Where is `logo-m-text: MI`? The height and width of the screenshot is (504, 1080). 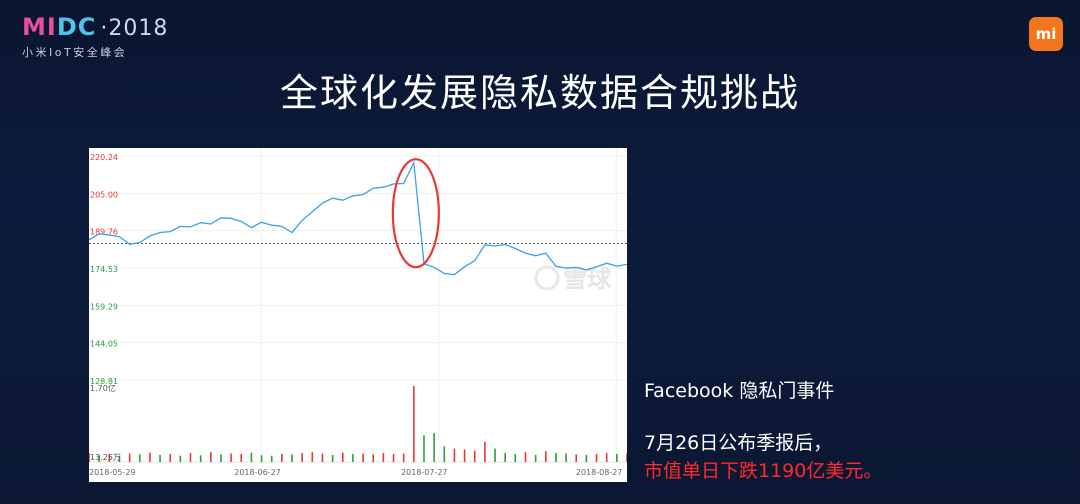 logo-m-text: MI is located at coordinates (39, 27).